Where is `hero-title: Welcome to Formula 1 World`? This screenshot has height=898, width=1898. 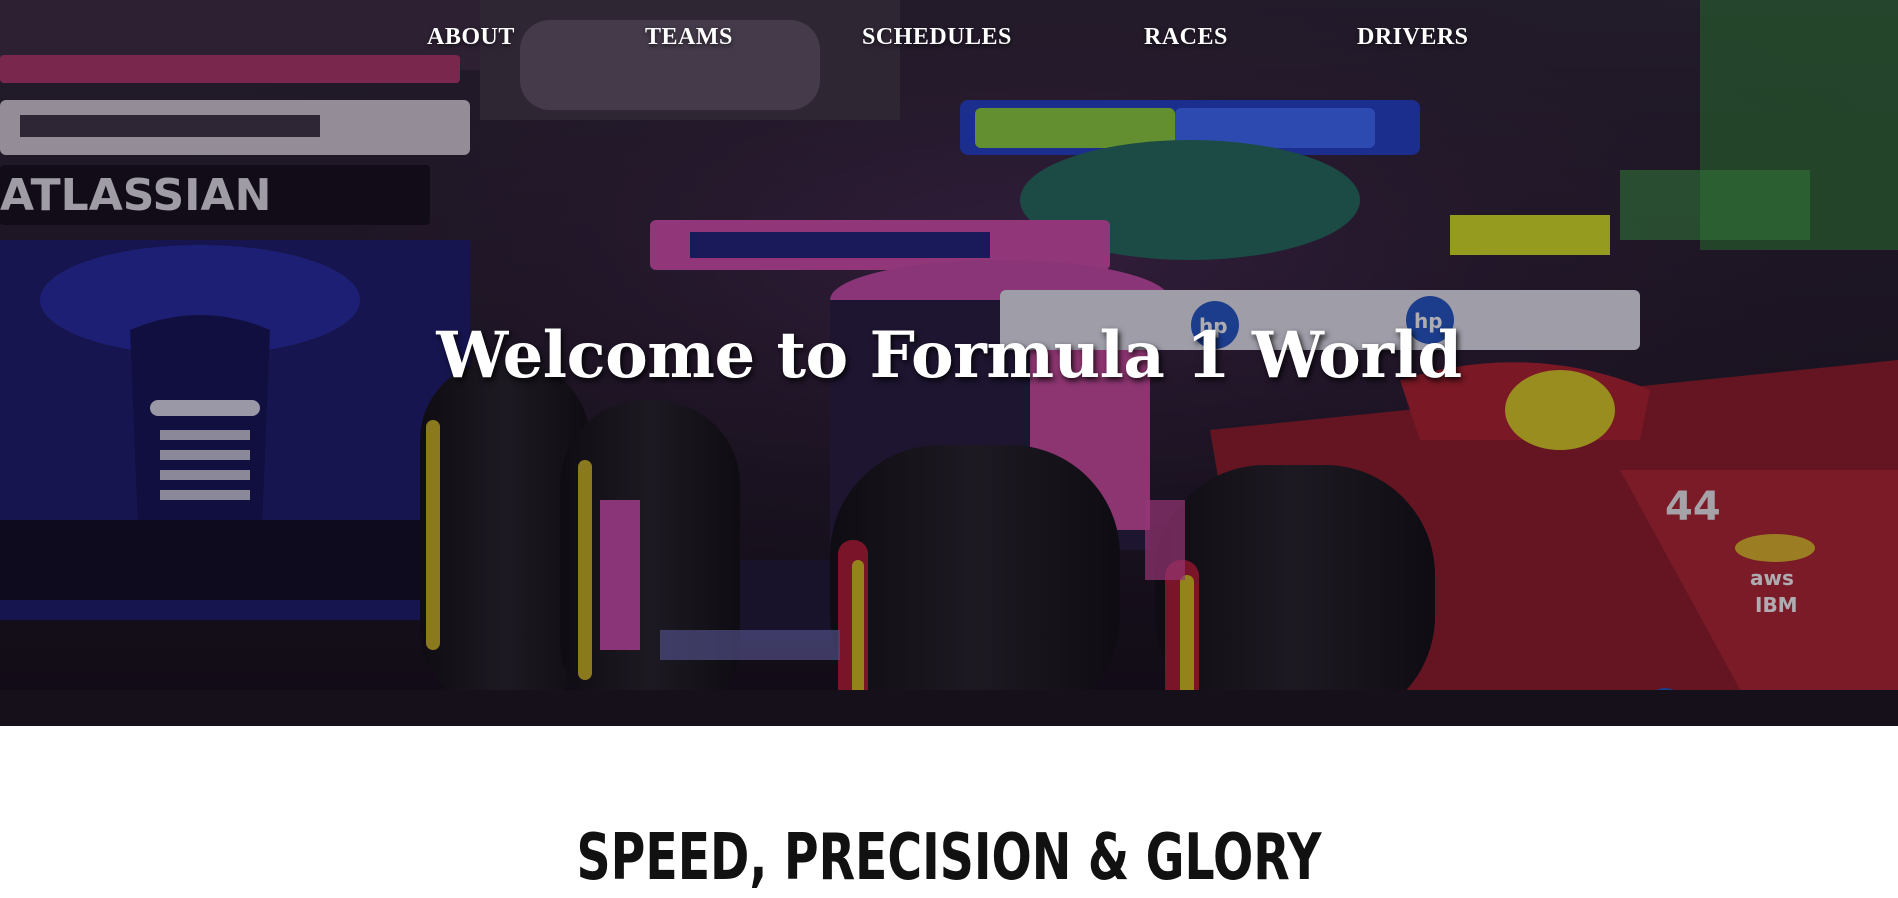
hero-title: Welcome to Formula 1 World is located at coordinates (949, 355).